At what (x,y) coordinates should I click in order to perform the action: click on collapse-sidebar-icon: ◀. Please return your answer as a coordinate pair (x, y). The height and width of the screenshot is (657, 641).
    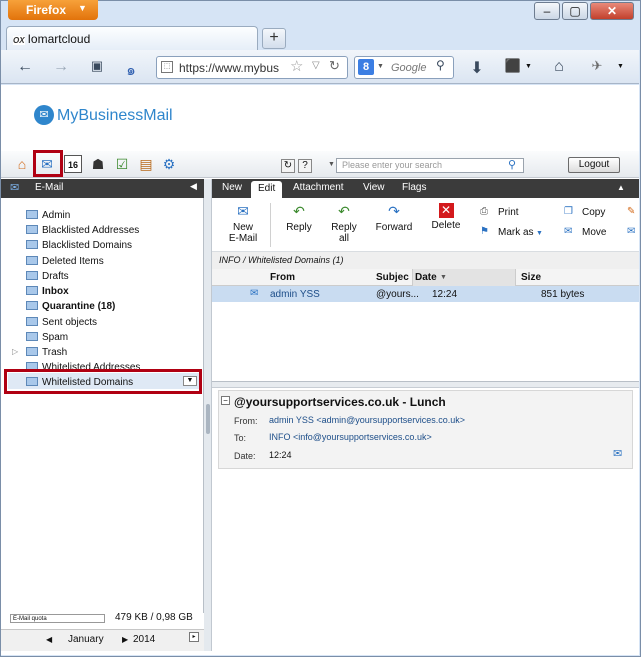
    Looking at the image, I should click on (193, 186).